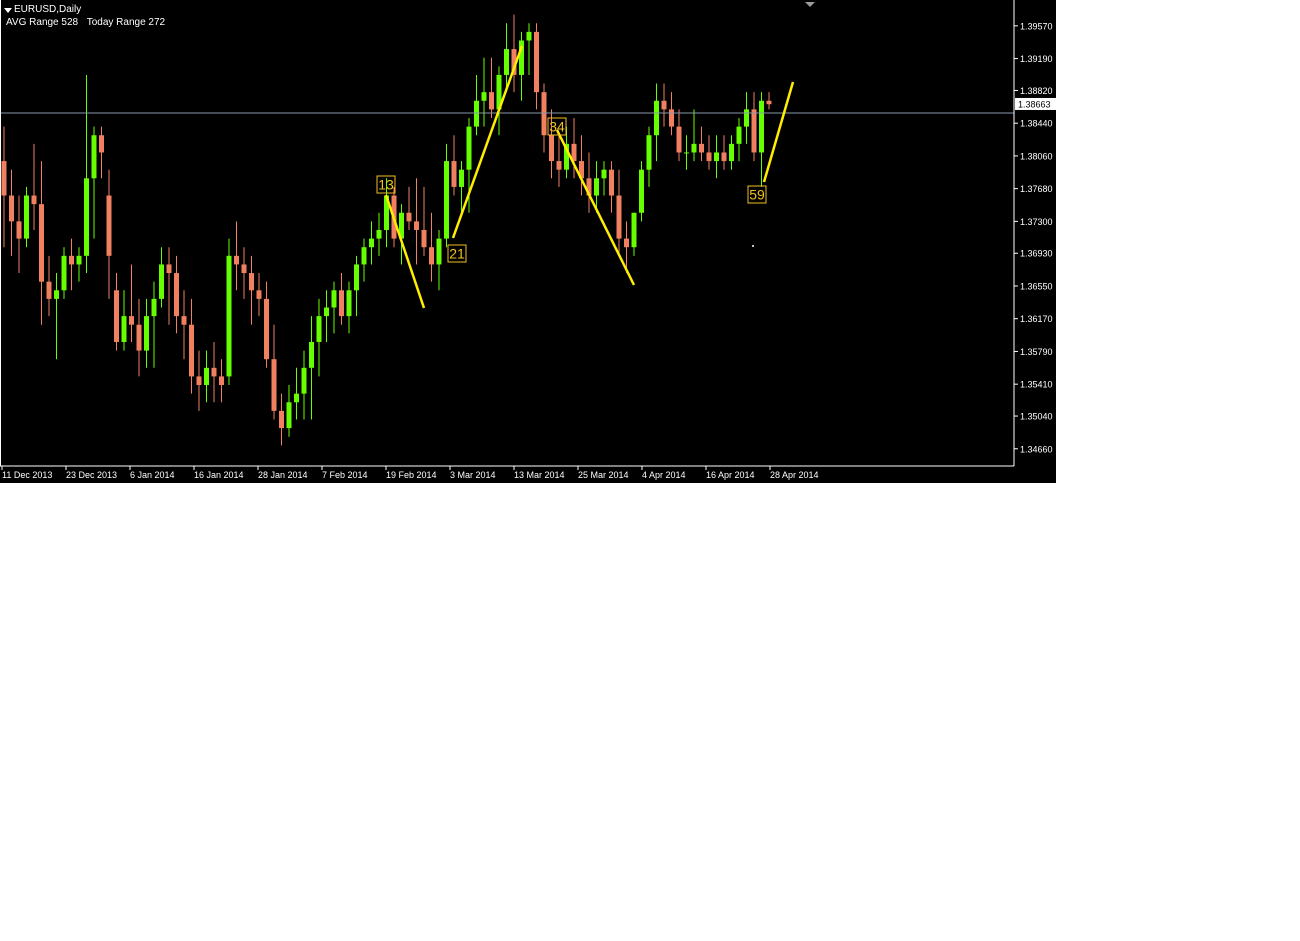  Describe the element at coordinates (8, 10) in the screenshot. I see `chevron-down-icon` at that location.